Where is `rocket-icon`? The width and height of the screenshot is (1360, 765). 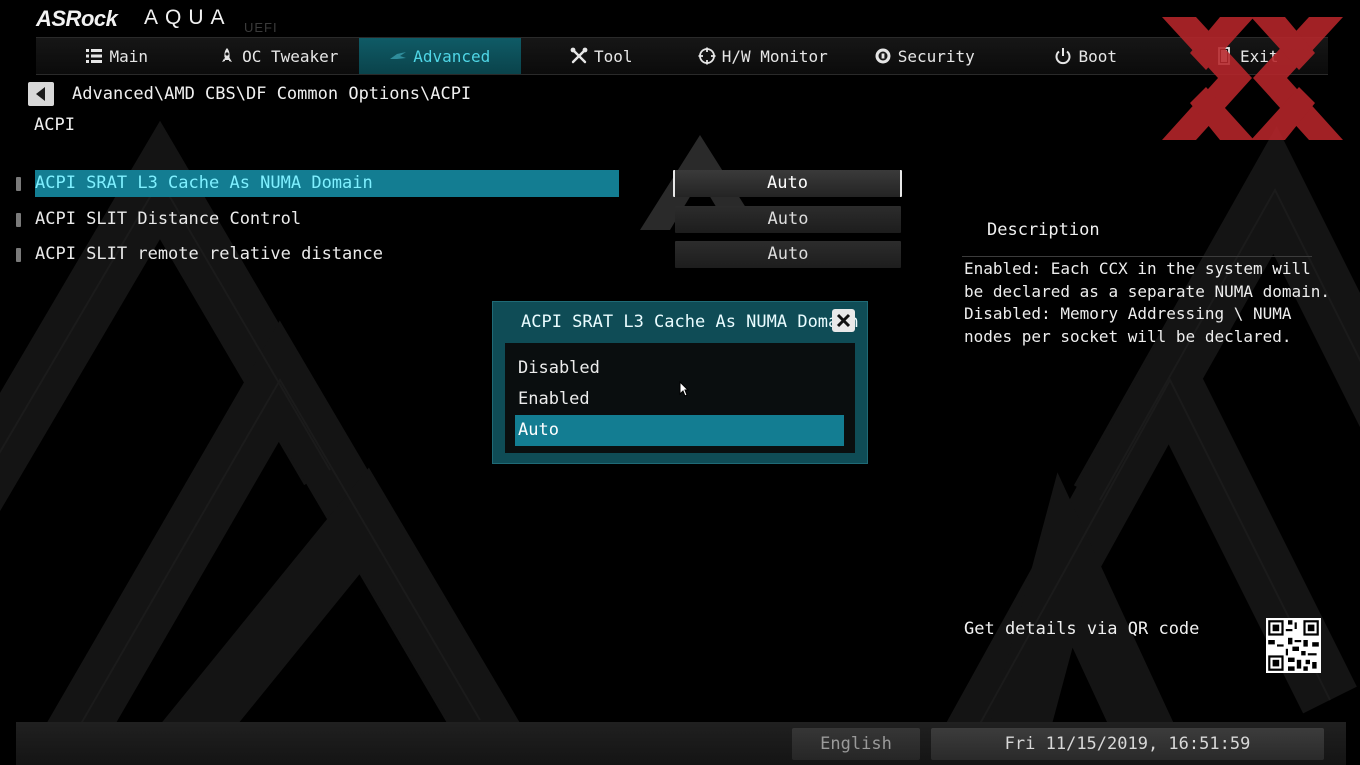
rocket-icon is located at coordinates (227, 55).